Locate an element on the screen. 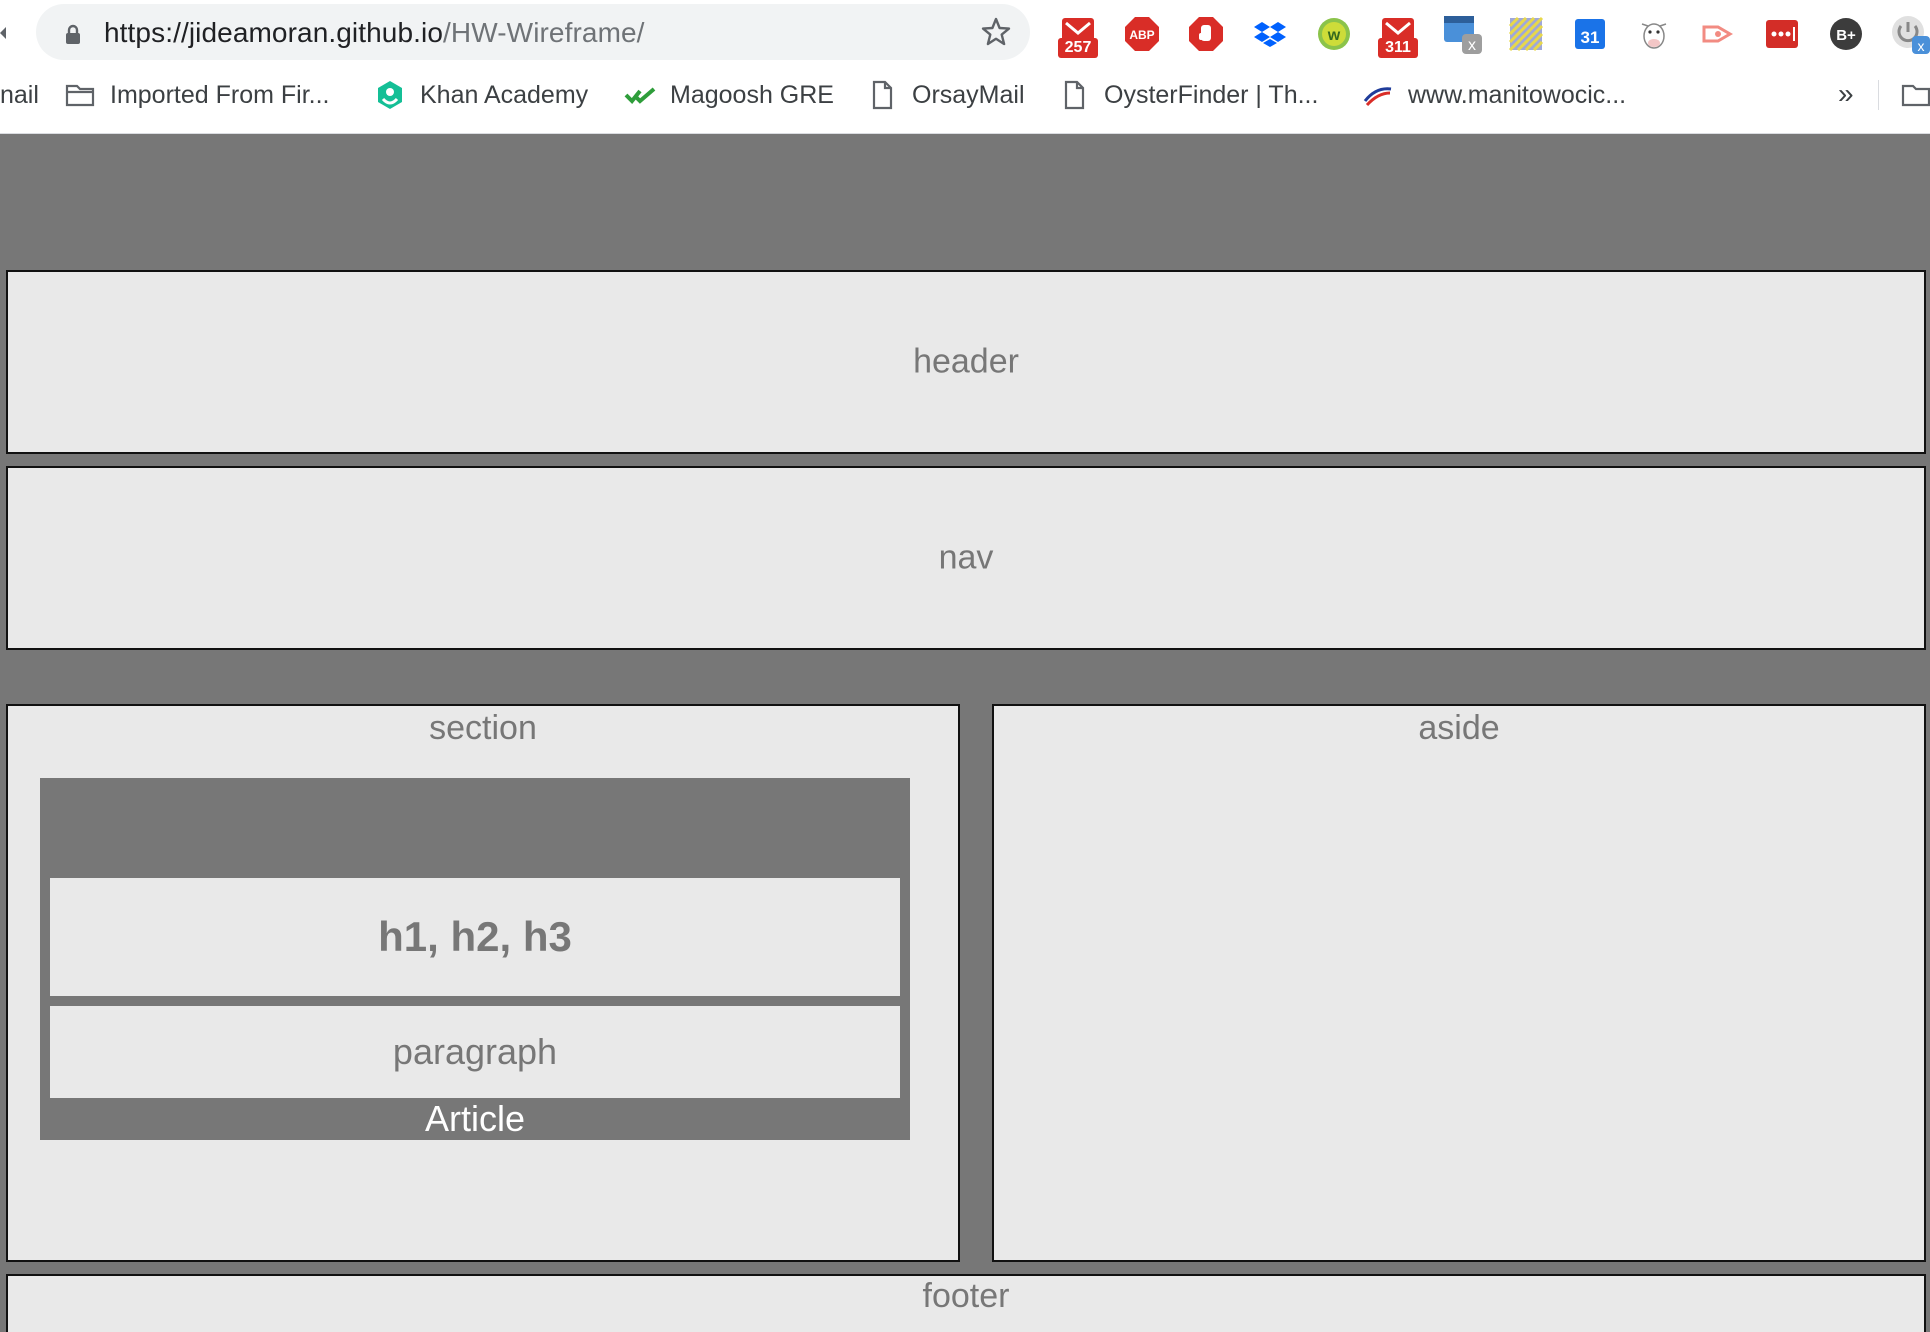 Image resolution: width=1930 pixels, height=1332 pixels. swoosh-icon is located at coordinates (1377, 97).